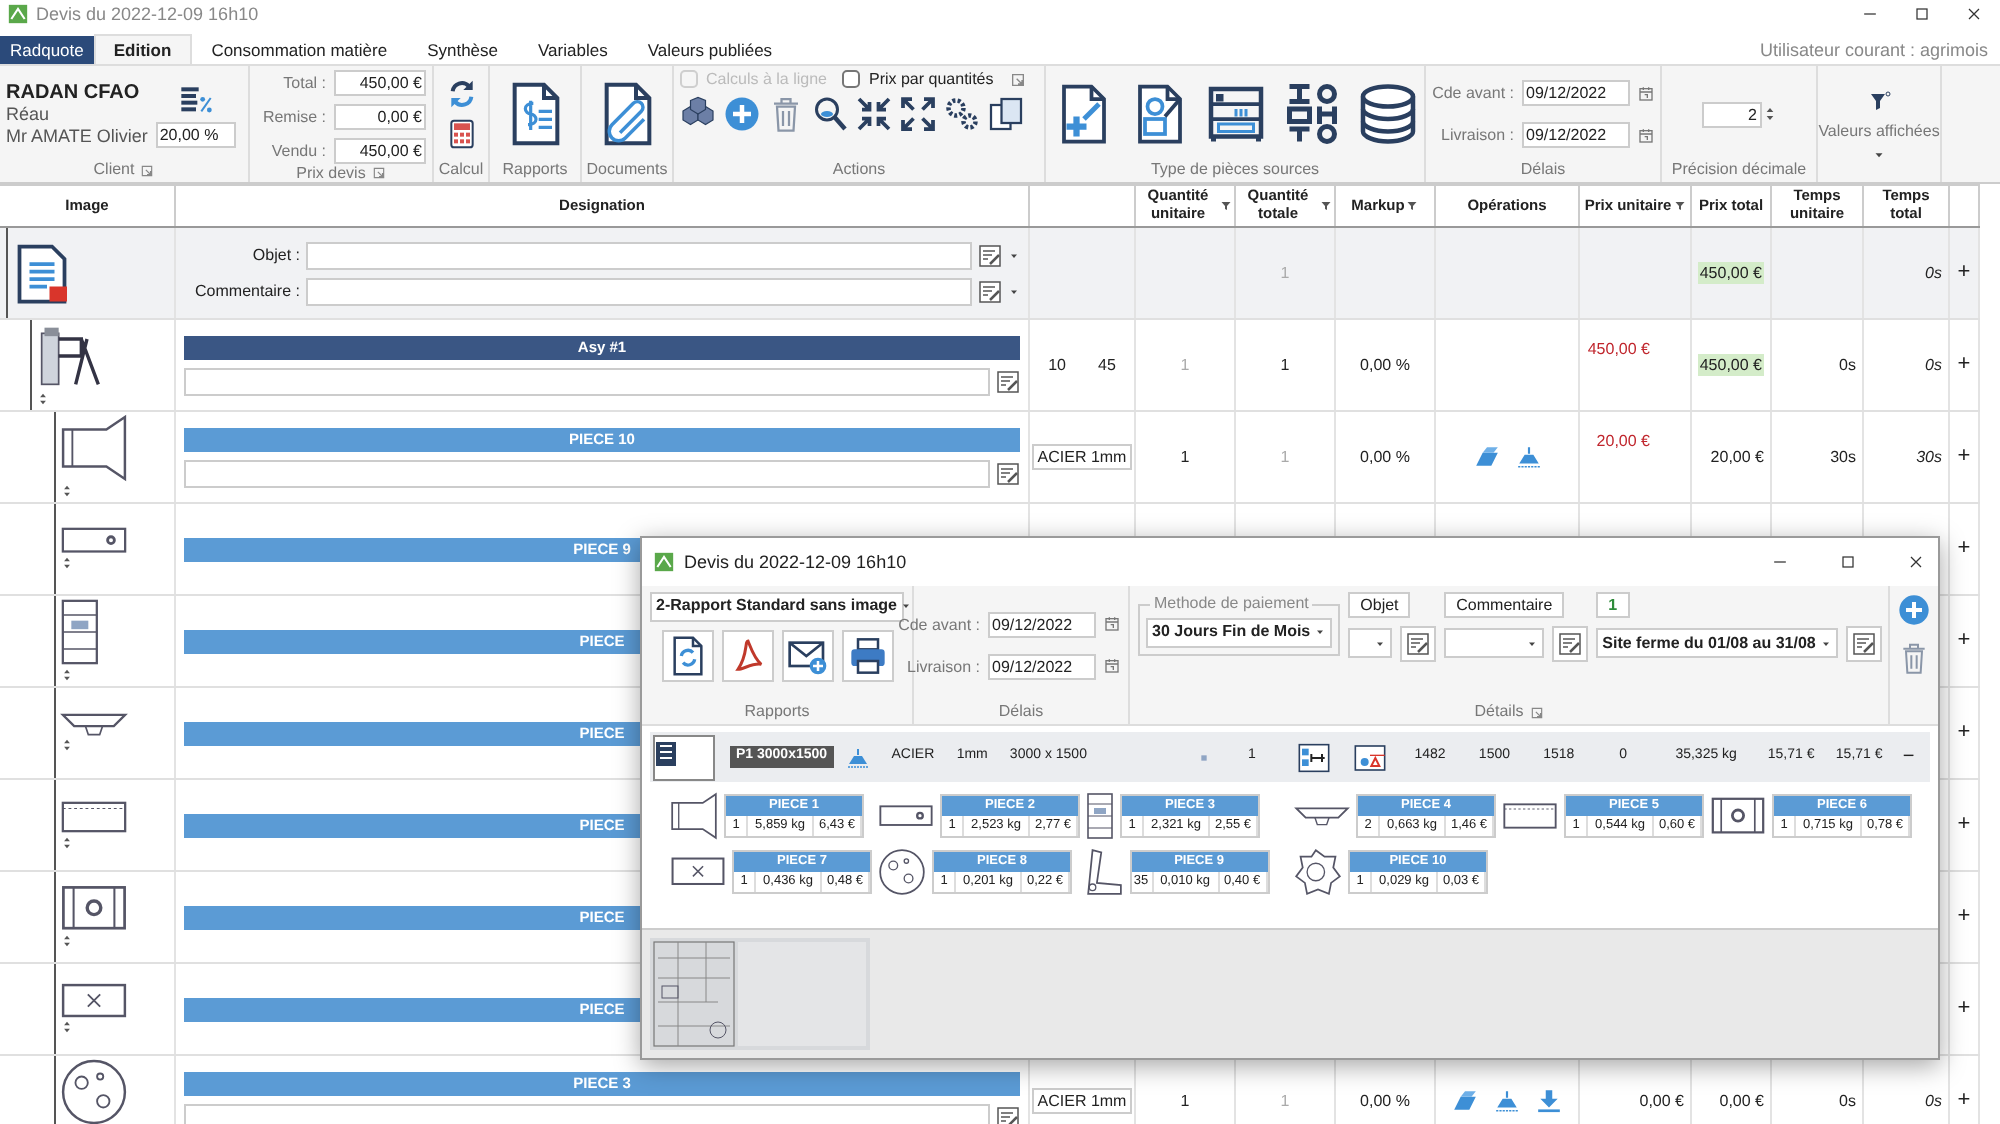  I want to click on copy-icon, so click(1006, 114).